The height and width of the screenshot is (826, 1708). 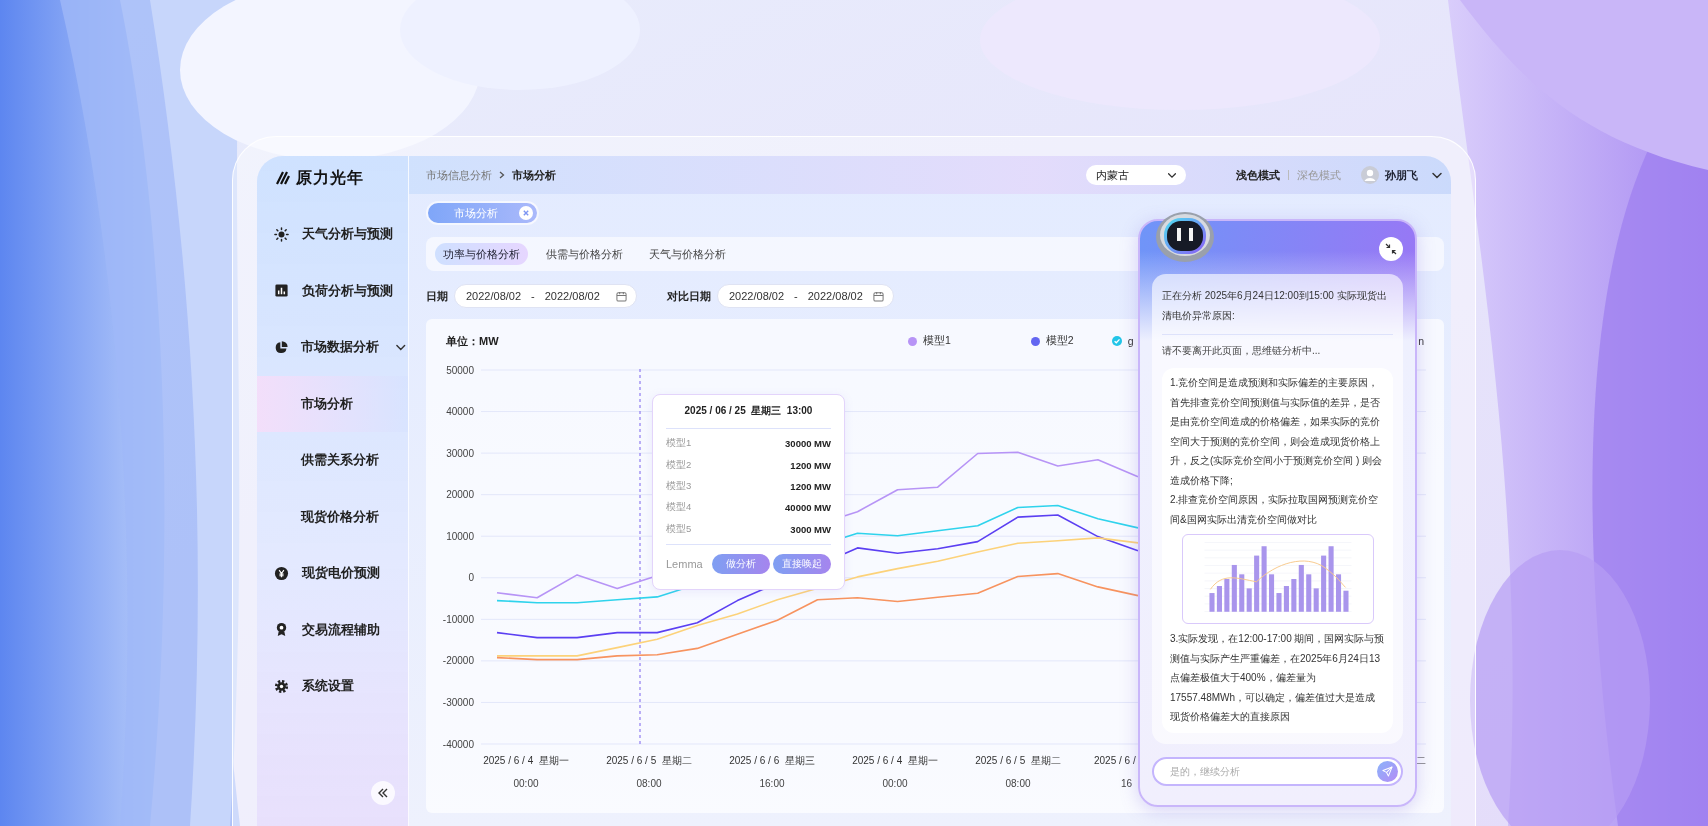 I want to click on avatar-icon, so click(x=1370, y=175).